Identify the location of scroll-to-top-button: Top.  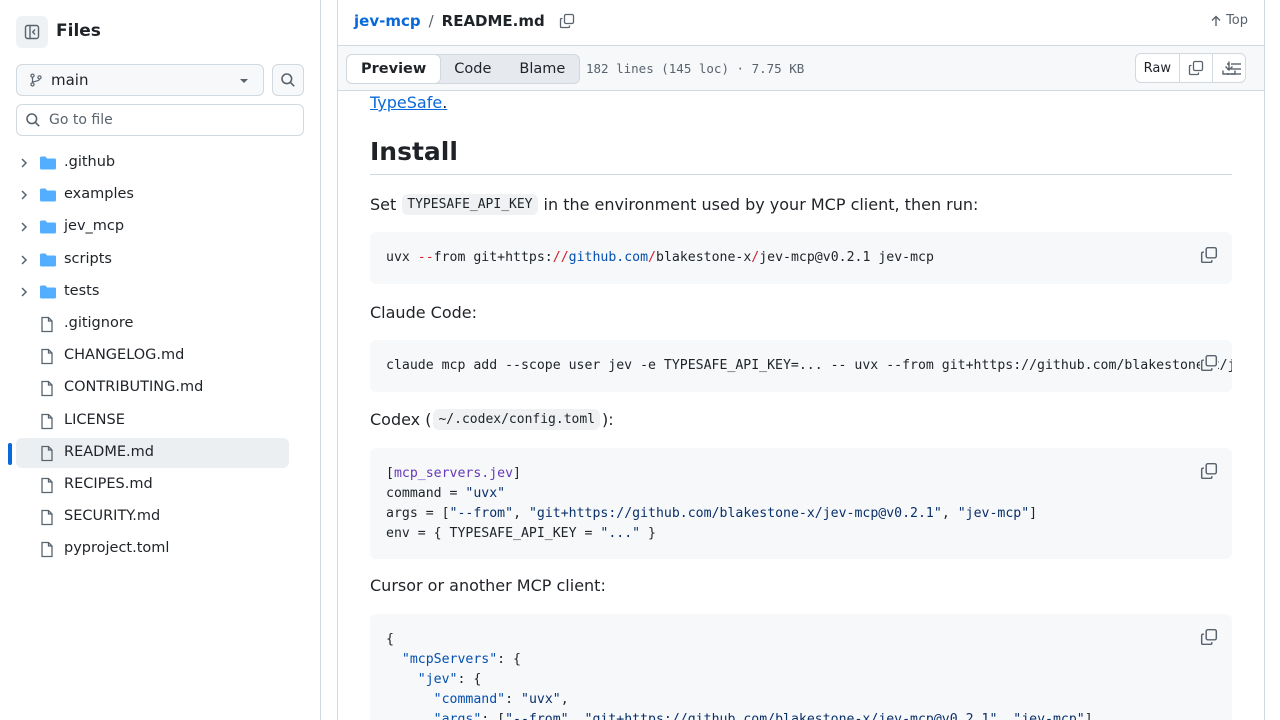
(1229, 20).